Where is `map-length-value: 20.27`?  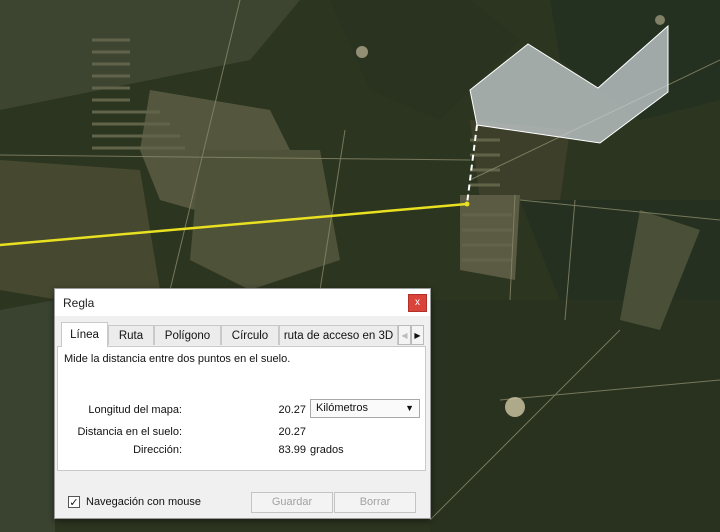
map-length-value: 20.27 is located at coordinates (292, 410).